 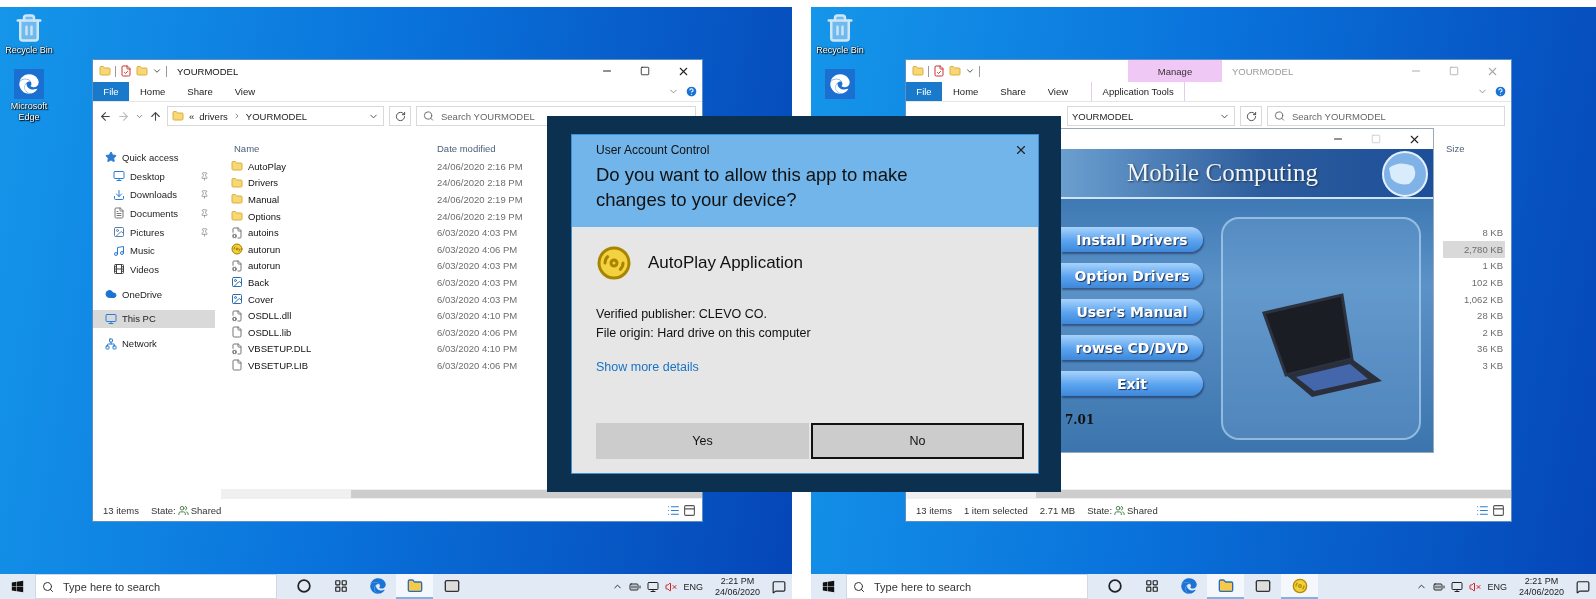 What do you see at coordinates (154, 157) in the screenshot?
I see `nav-item: Quick access` at bounding box center [154, 157].